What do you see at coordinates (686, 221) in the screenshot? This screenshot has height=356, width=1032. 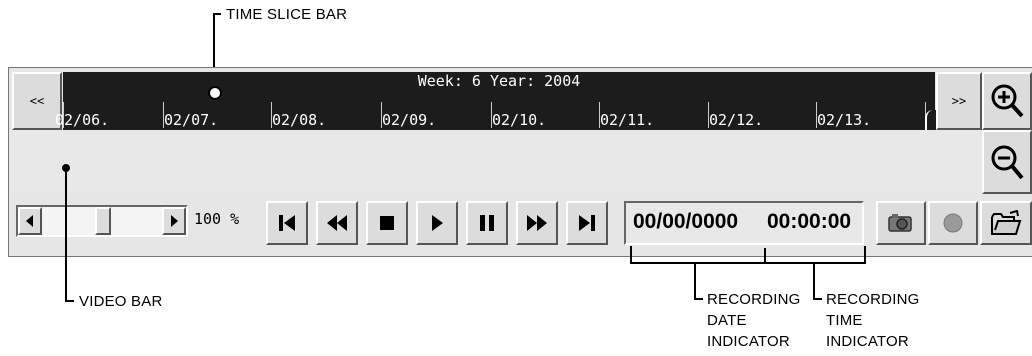 I see `recording-date: 00/00/0000` at bounding box center [686, 221].